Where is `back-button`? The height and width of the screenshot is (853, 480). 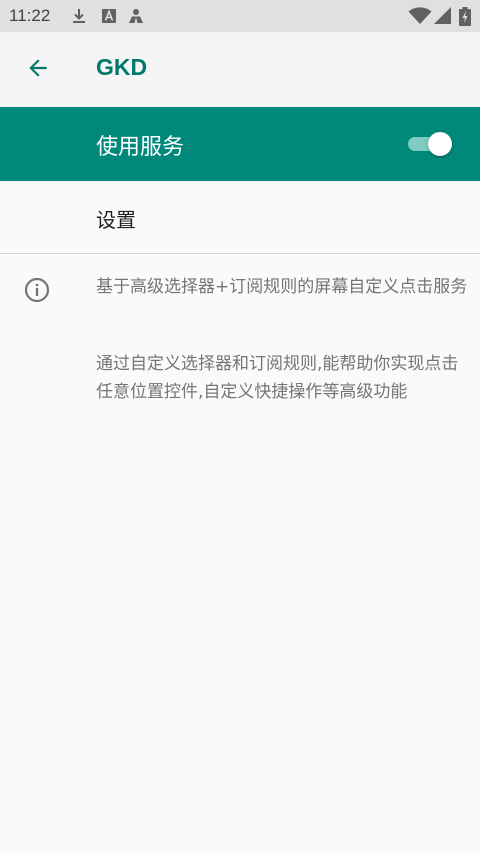
back-button is located at coordinates (38, 70).